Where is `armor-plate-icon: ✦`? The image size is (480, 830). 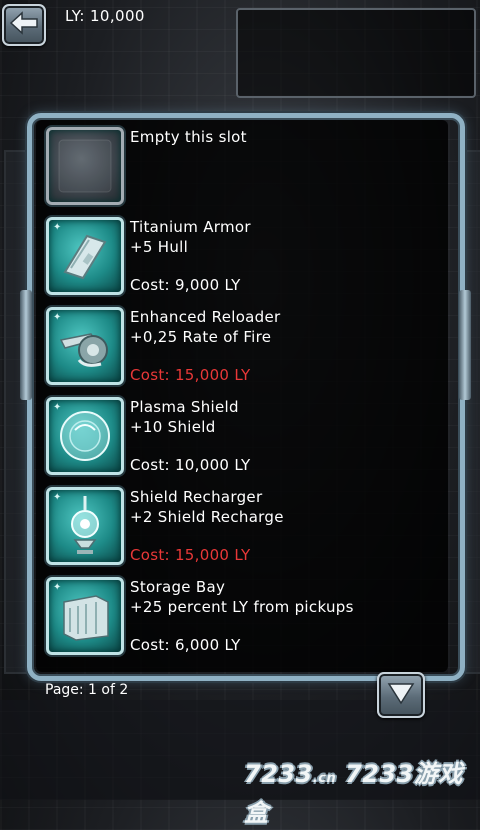
armor-plate-icon: ✦ is located at coordinates (85, 256).